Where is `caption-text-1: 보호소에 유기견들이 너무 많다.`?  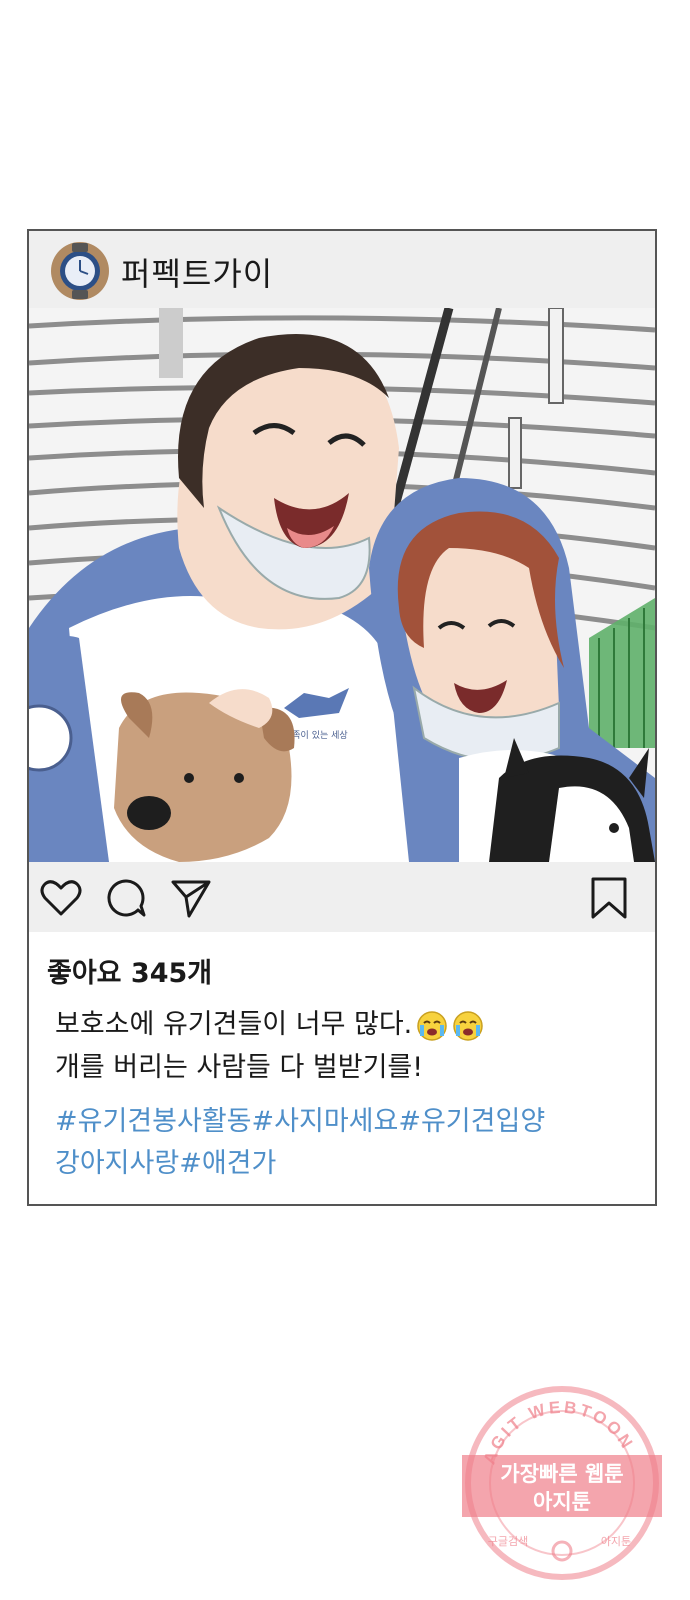
caption-text-1: 보호소에 유기견들이 너무 많다. is located at coordinates (234, 1024).